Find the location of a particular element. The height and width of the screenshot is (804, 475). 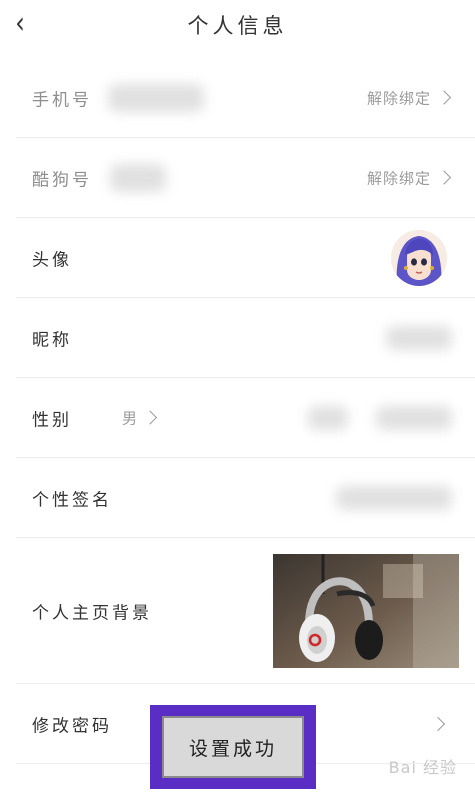

unbind-kugou-label: 解除绑定 is located at coordinates (398, 178).